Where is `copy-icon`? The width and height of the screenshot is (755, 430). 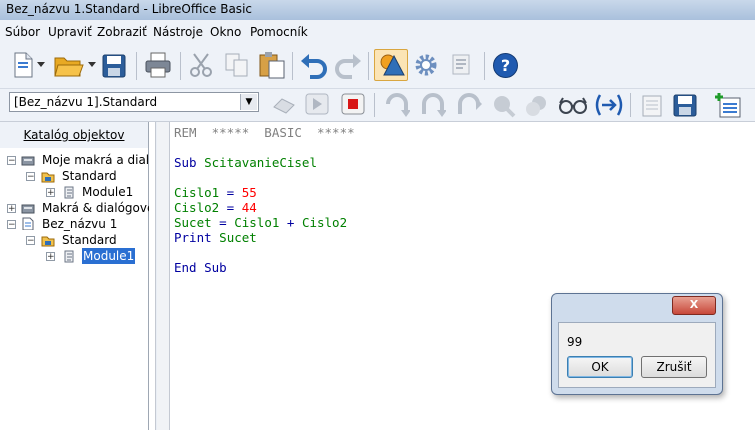
copy-icon is located at coordinates (237, 65).